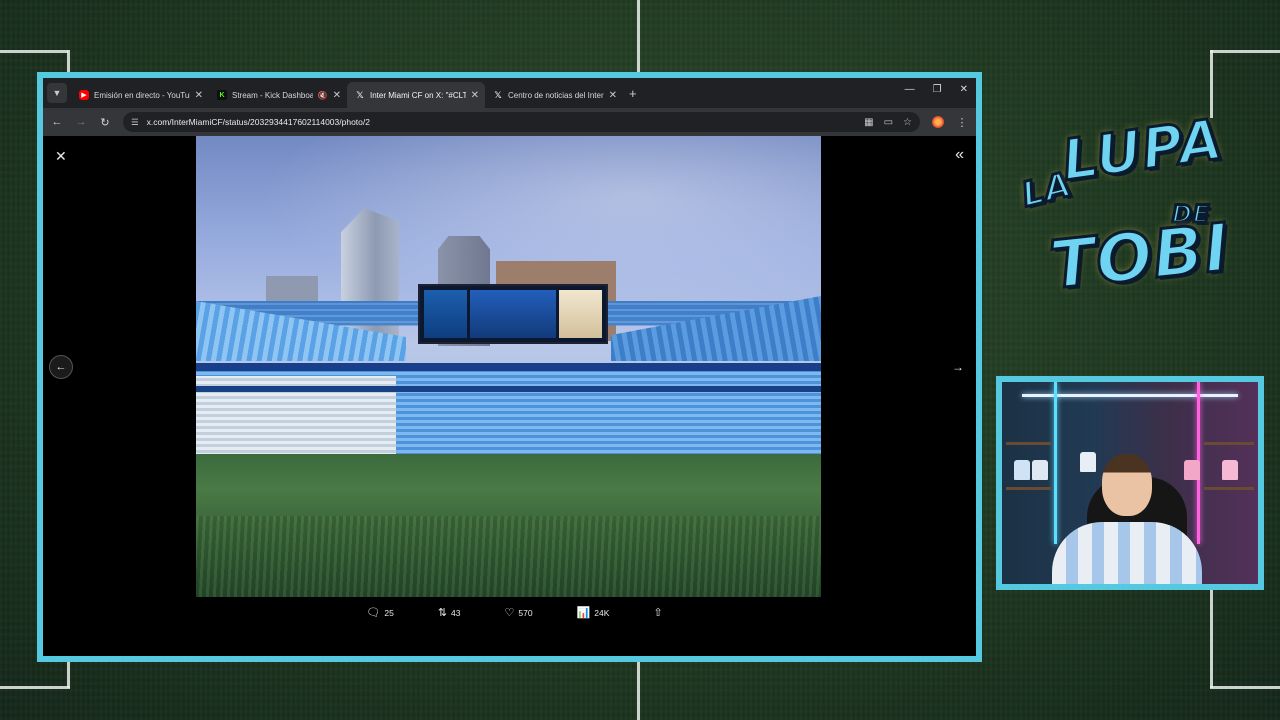  What do you see at coordinates (57, 122) in the screenshot?
I see `back-icon: ←` at bounding box center [57, 122].